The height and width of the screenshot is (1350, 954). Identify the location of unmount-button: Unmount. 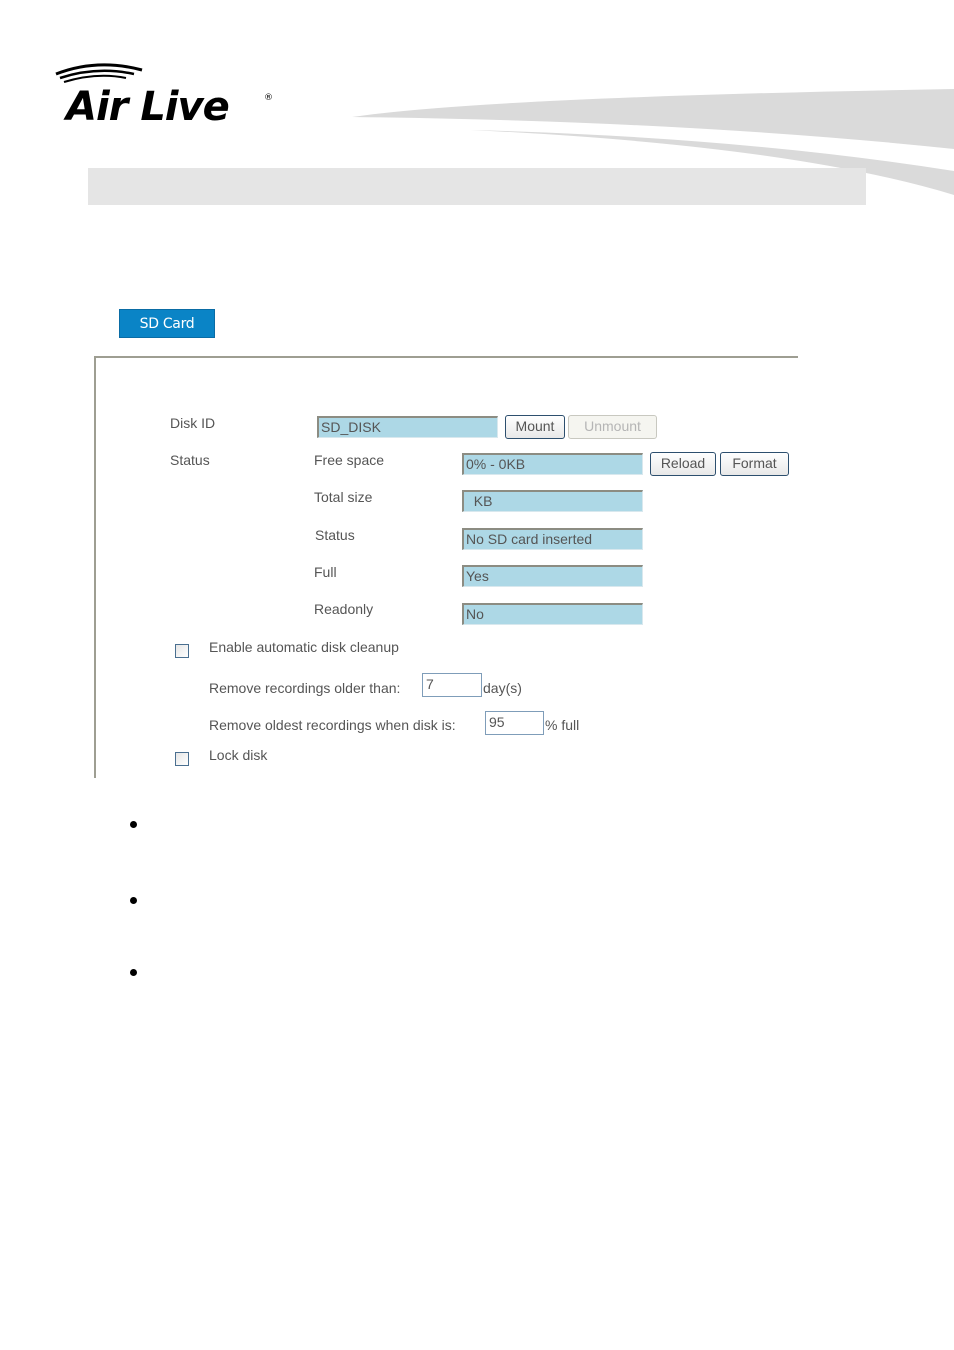
(612, 427).